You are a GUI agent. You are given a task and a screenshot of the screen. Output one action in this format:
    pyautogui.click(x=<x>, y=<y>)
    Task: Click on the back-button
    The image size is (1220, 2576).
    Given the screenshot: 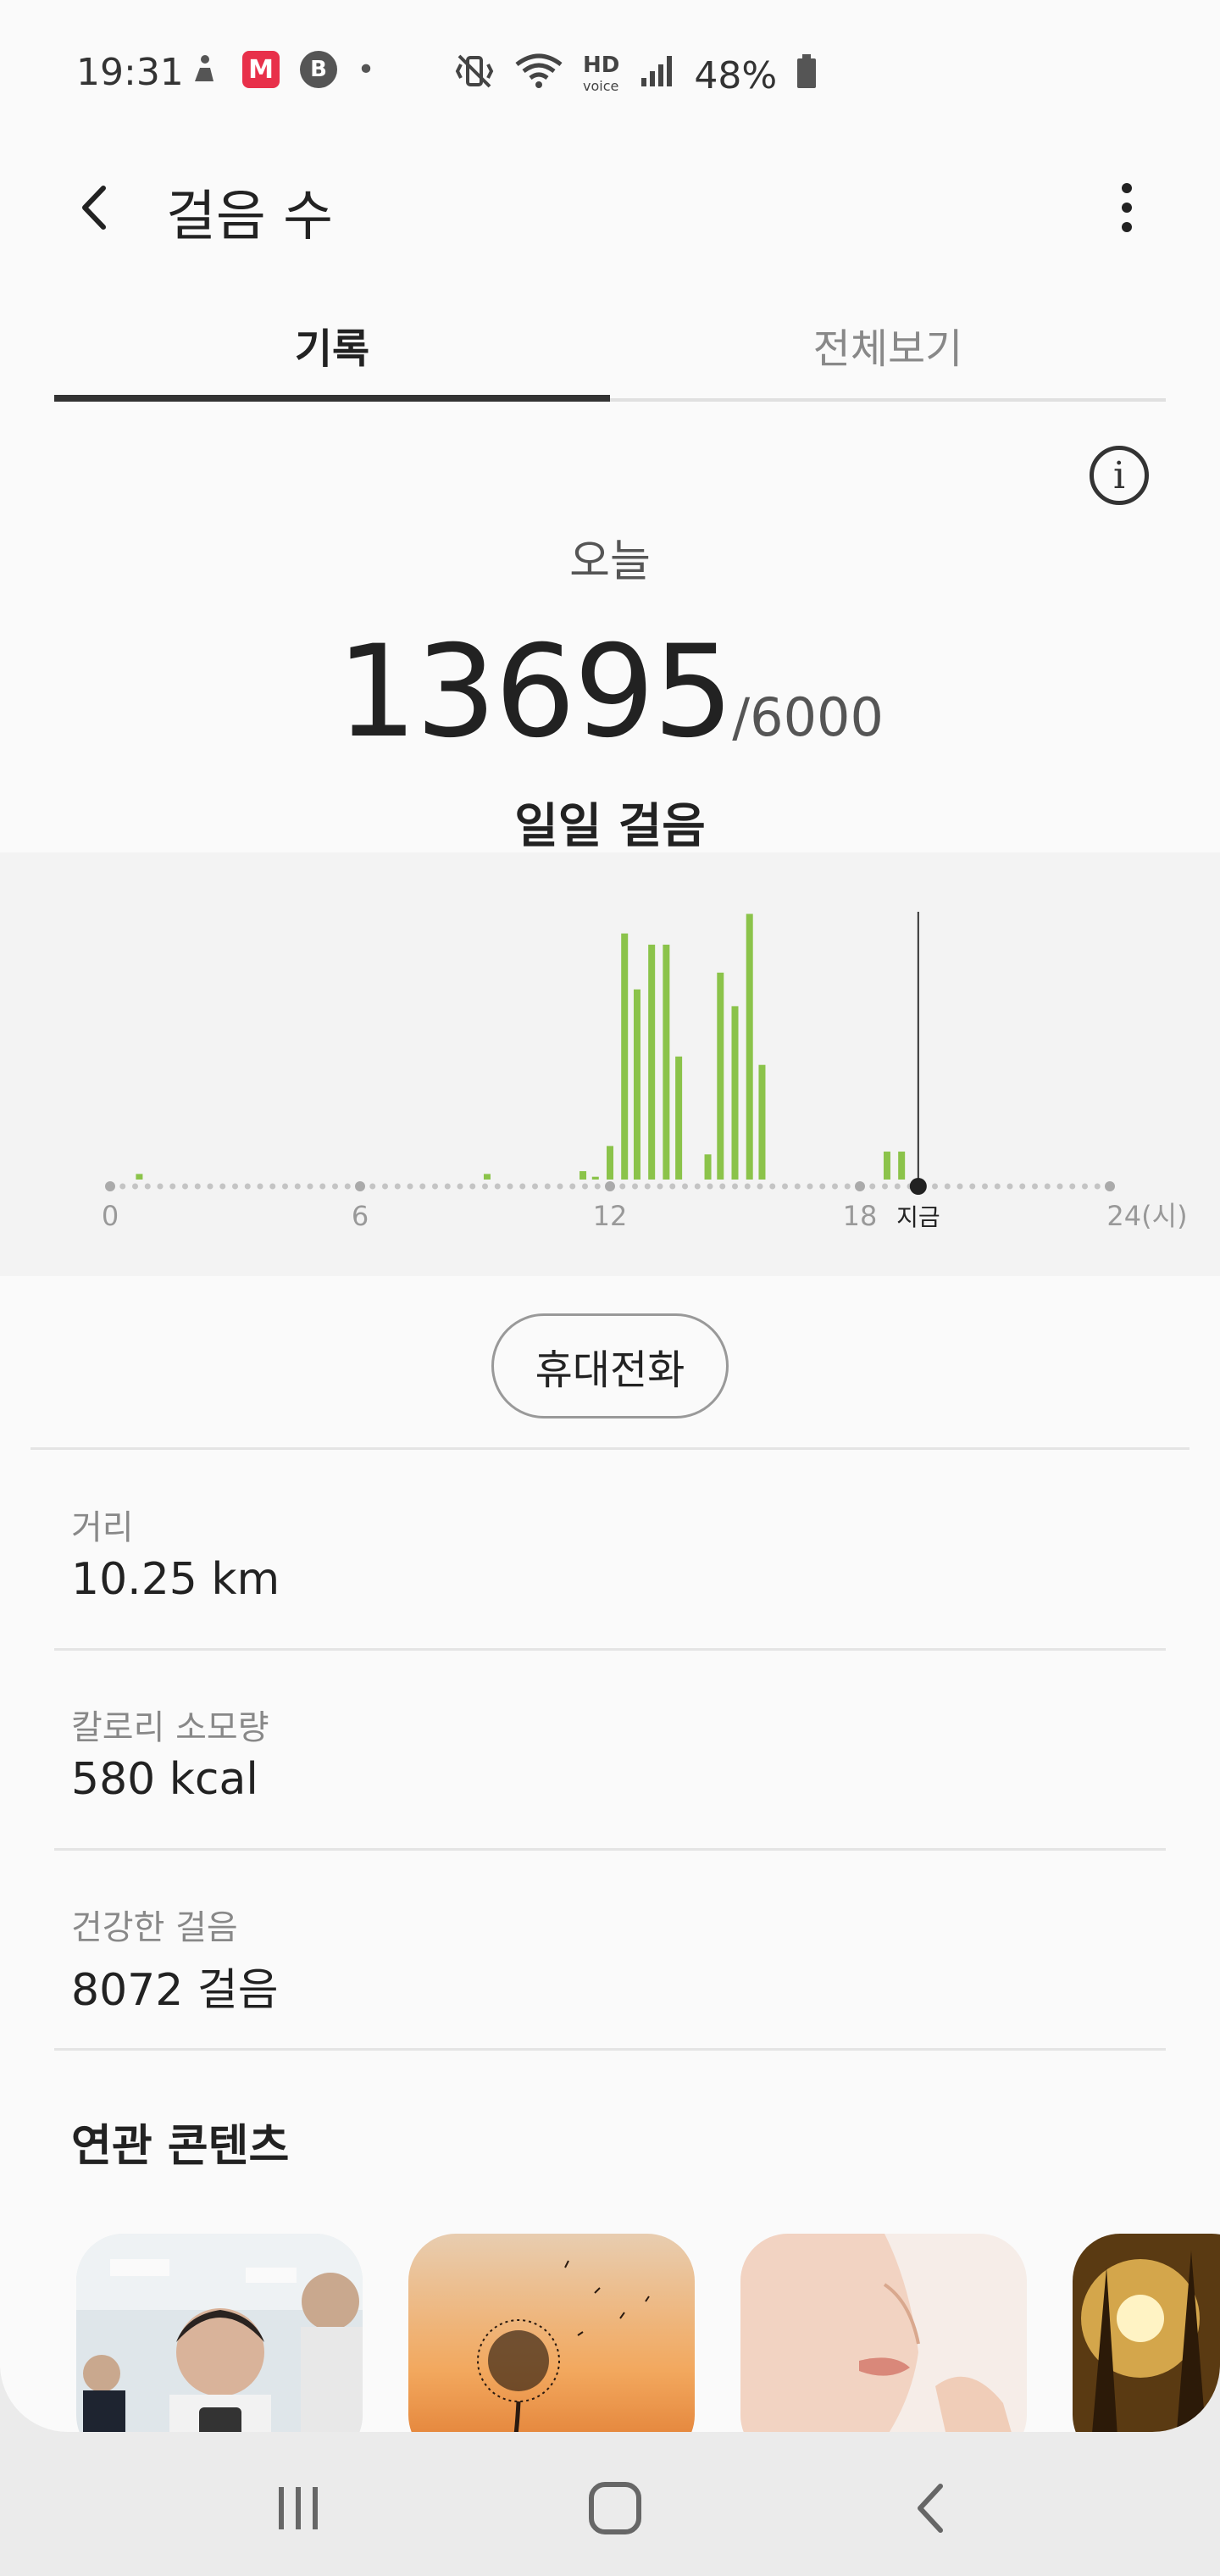 What is the action you would take?
    pyautogui.click(x=97, y=207)
    